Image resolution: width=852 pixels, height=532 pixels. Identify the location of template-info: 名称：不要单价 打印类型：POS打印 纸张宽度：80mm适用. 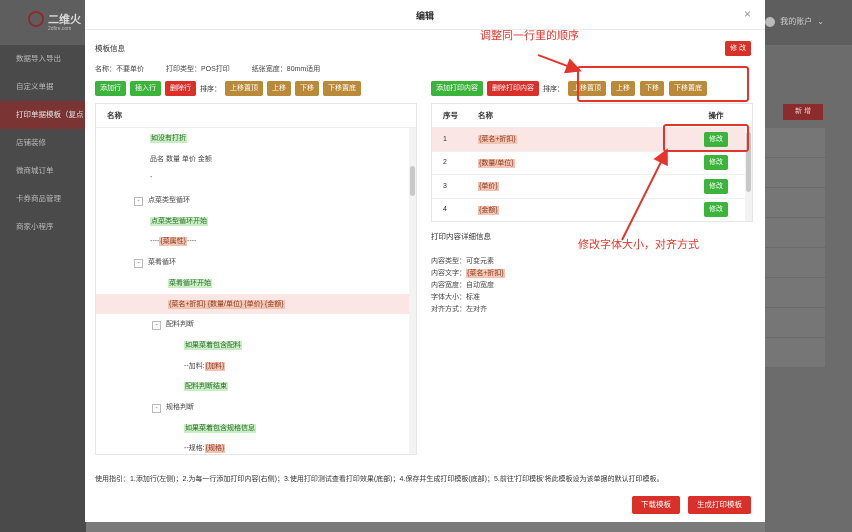
(207, 69).